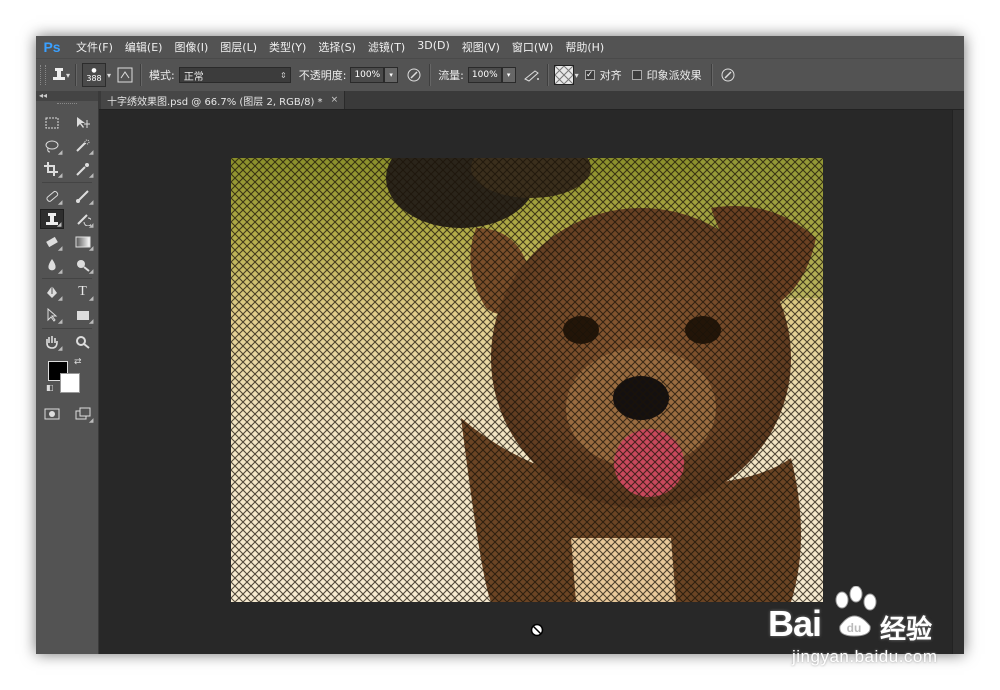  I want to click on document-tab: 十字绣效果图.psd @ 66.7% (图层 2, RGB/8) * ×, so click(223, 100).